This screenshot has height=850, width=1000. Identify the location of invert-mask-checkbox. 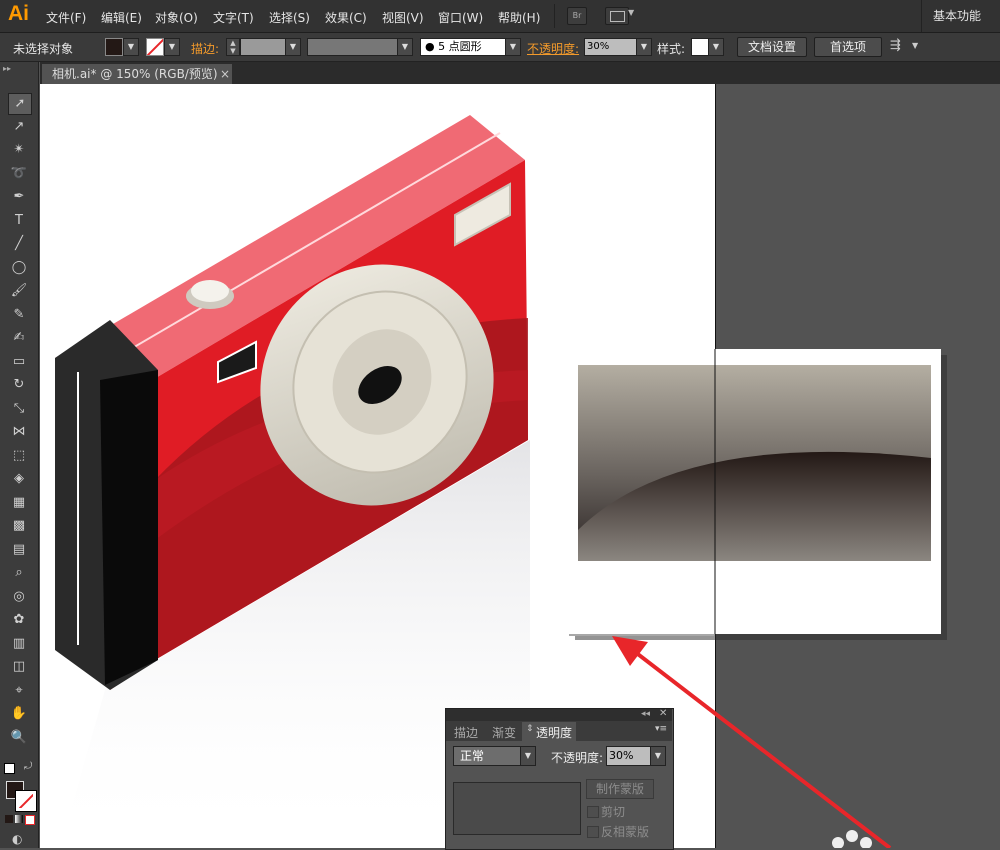
(593, 832).